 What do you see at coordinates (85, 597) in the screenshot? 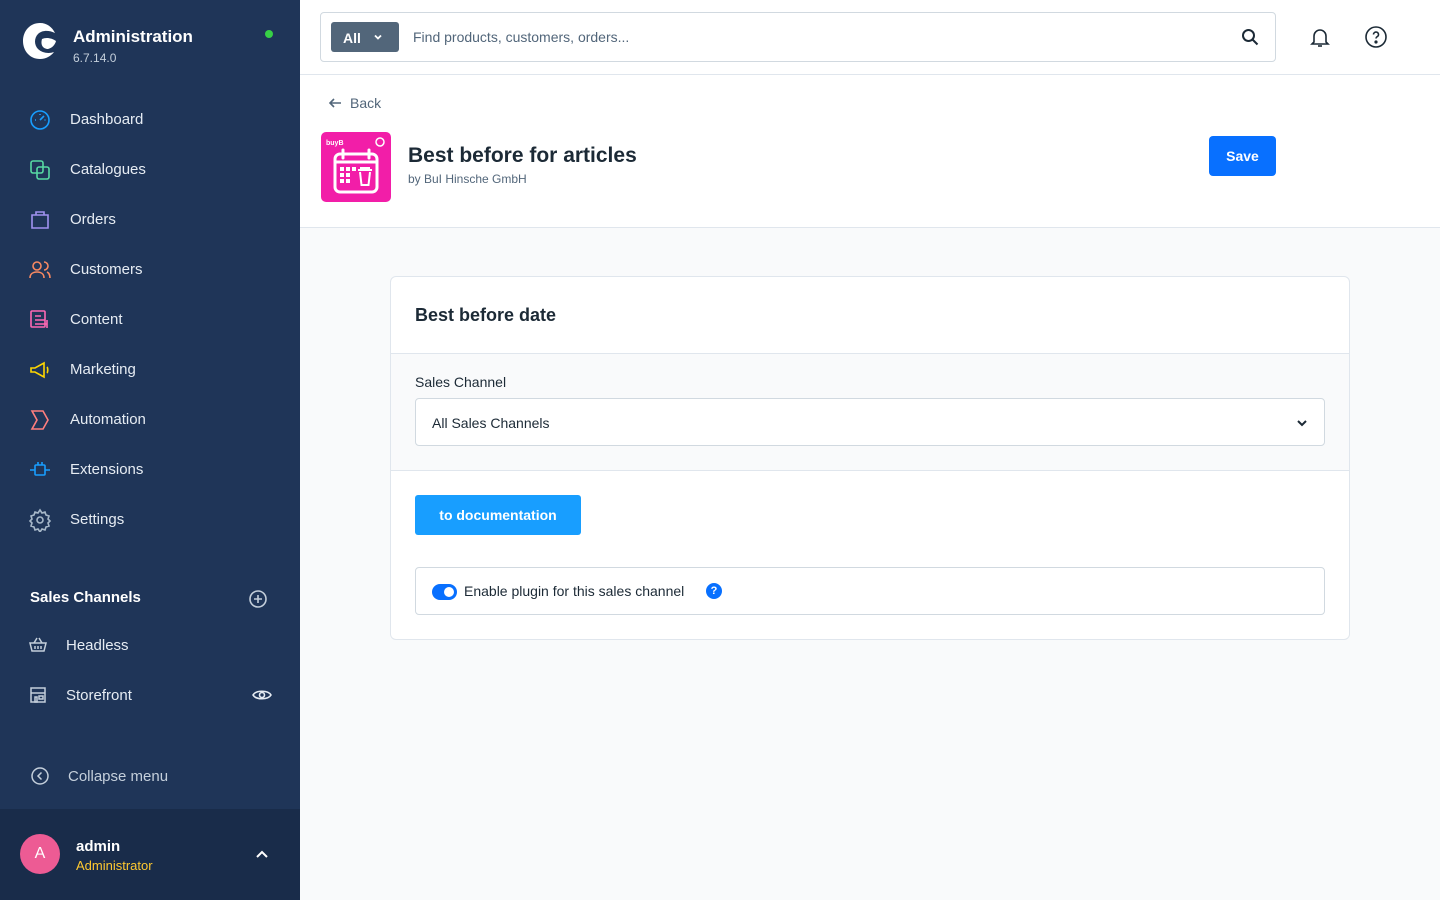
I see `sales-channels-title: Sales Channels` at bounding box center [85, 597].